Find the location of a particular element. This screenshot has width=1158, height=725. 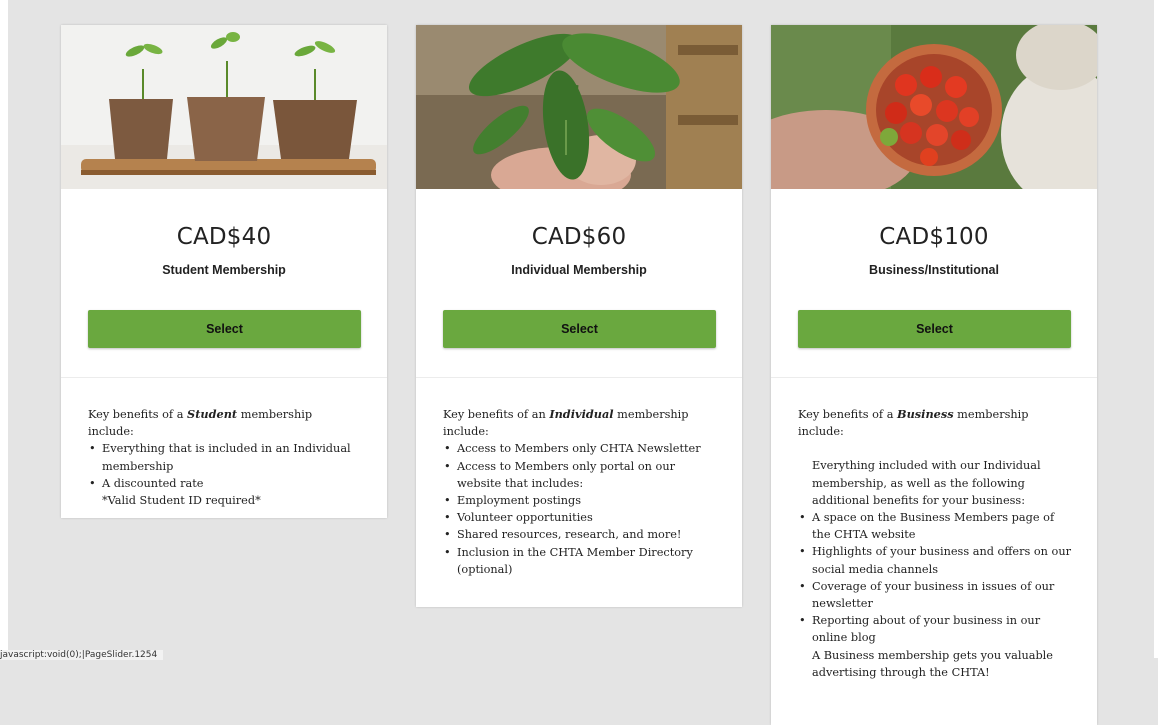

price: CAD$60 is located at coordinates (579, 237).